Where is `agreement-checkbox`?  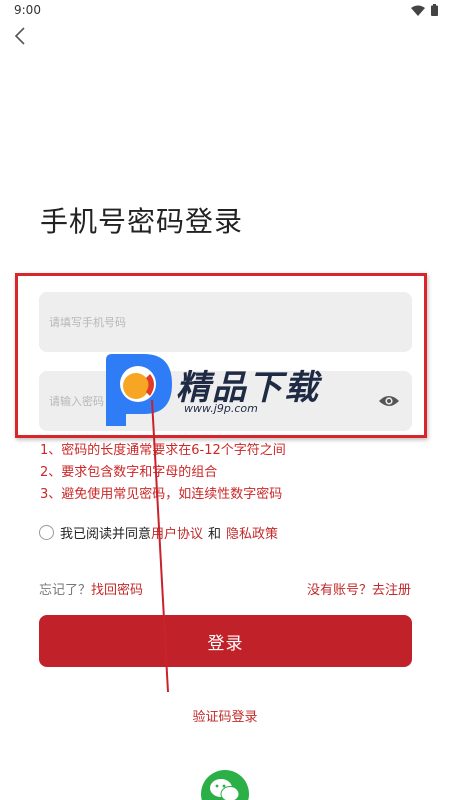
agreement-checkbox is located at coordinates (46, 532).